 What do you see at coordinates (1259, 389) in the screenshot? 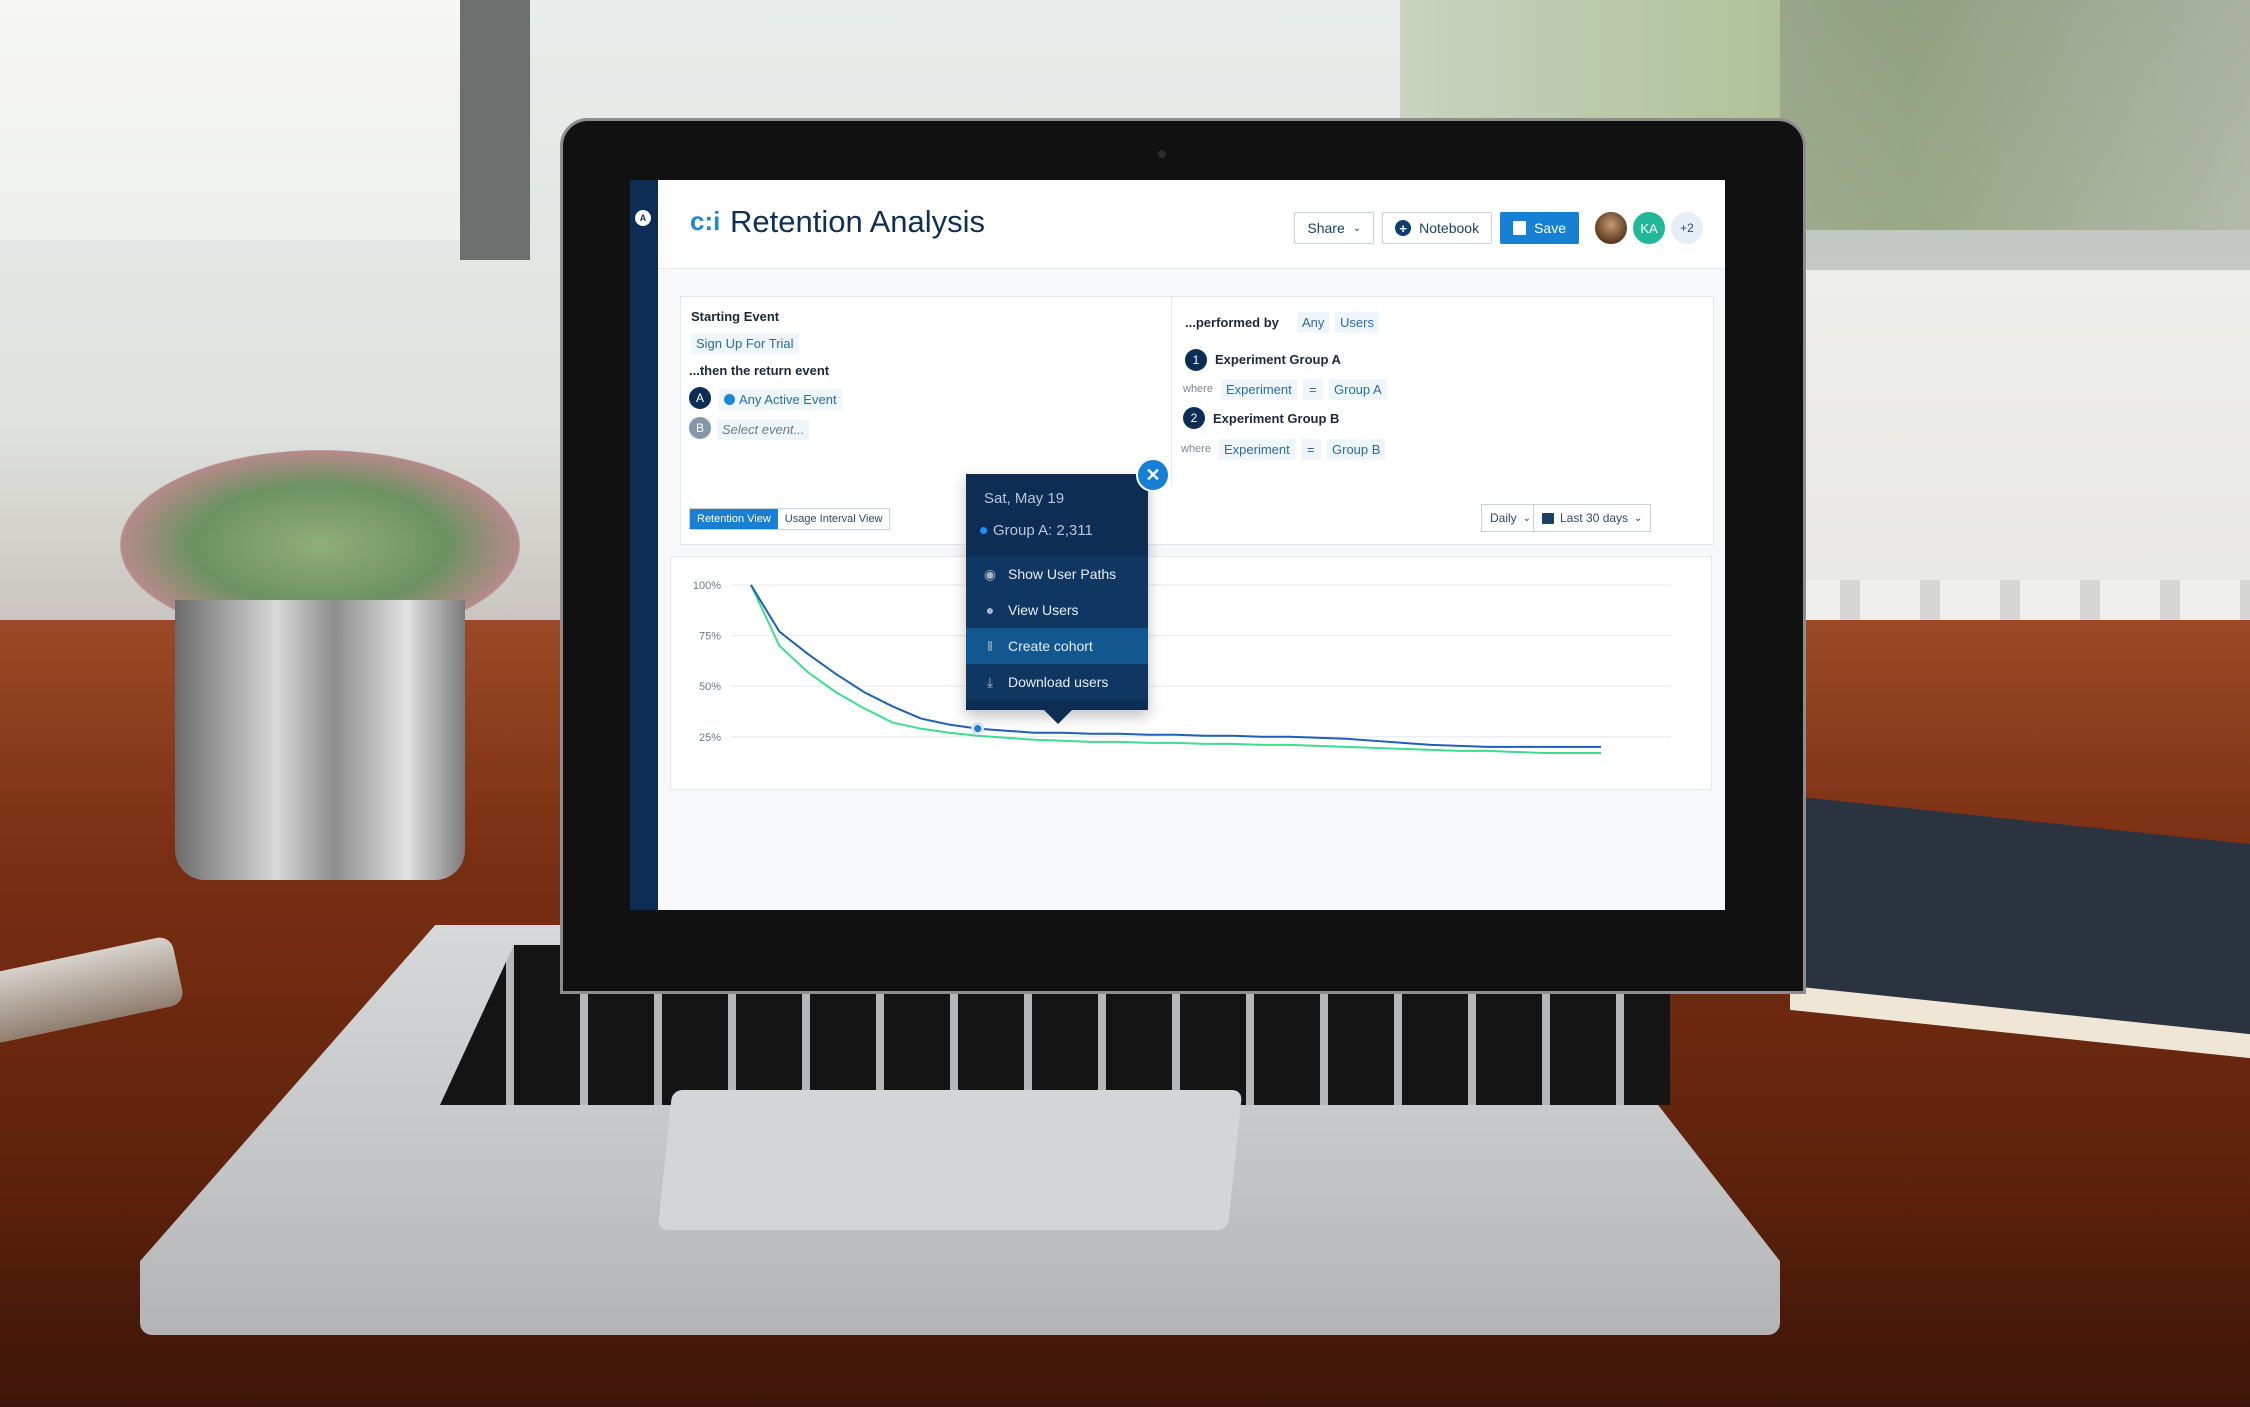
I see `segment-1-property: Experiment` at bounding box center [1259, 389].